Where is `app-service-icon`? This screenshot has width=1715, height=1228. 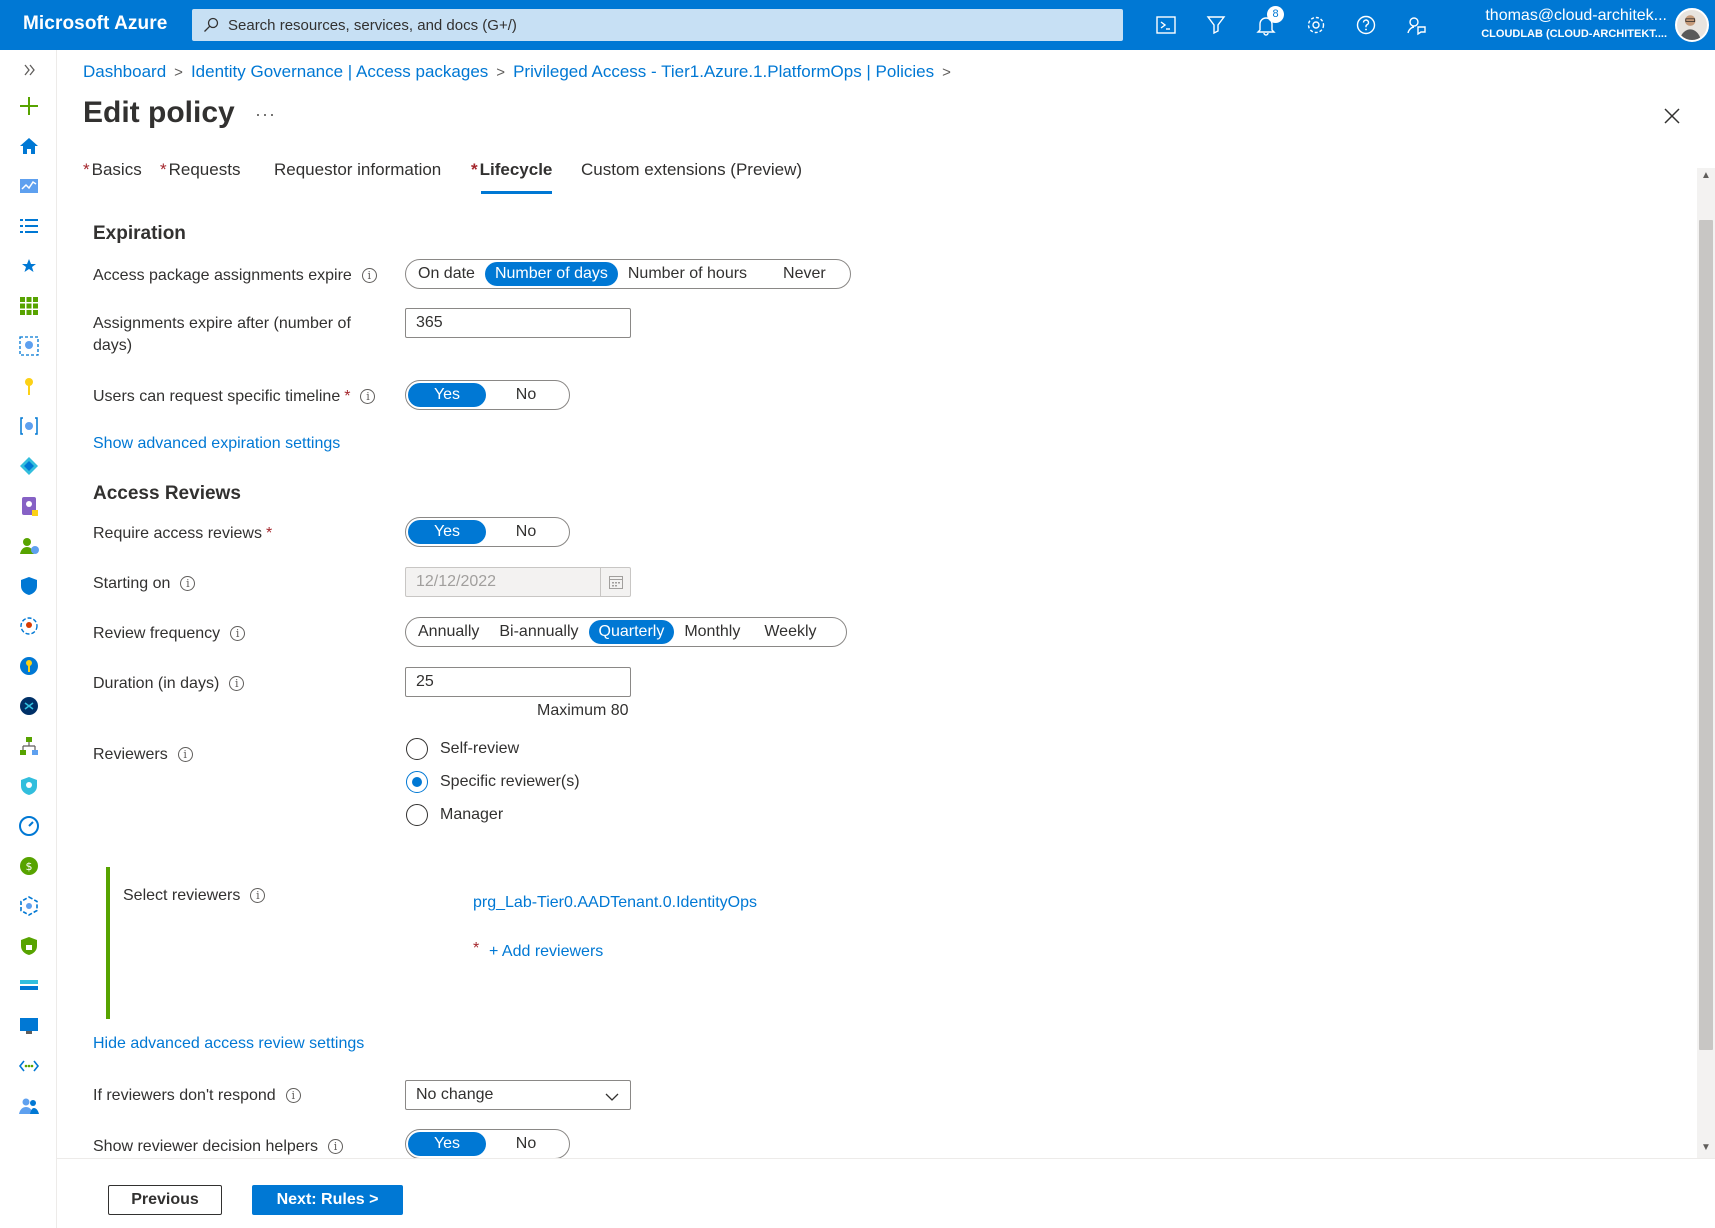 app-service-icon is located at coordinates (29, 426).